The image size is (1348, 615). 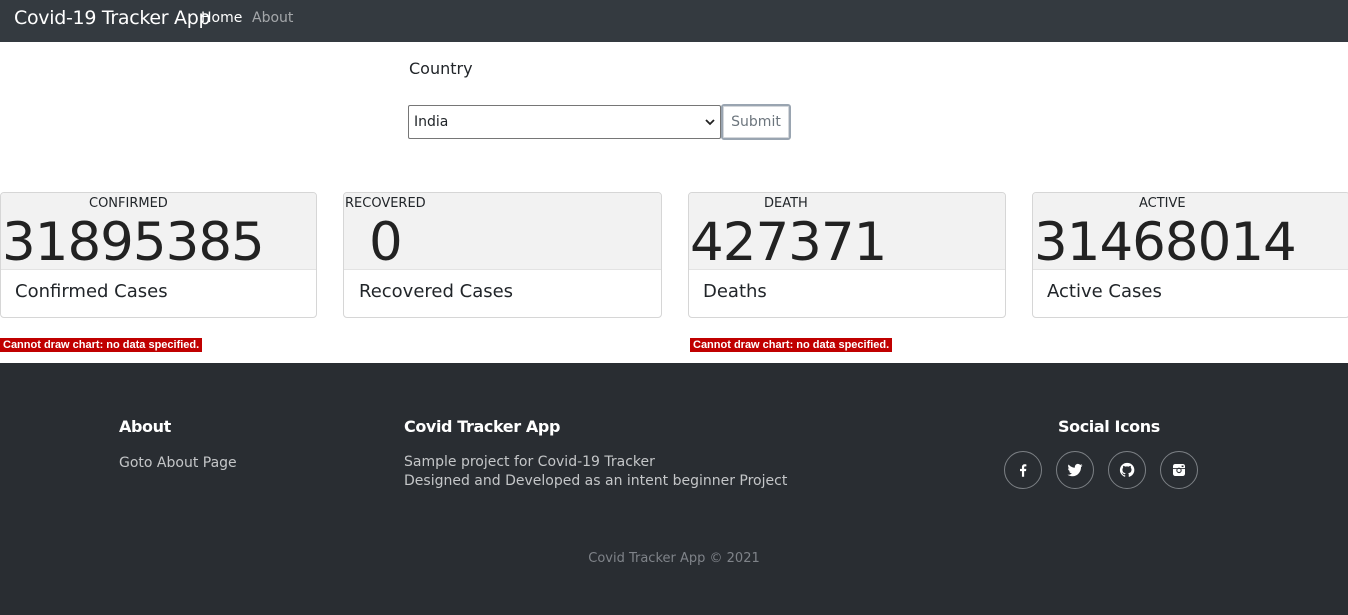 What do you see at coordinates (133, 242) in the screenshot?
I see `card-value: 31895385` at bounding box center [133, 242].